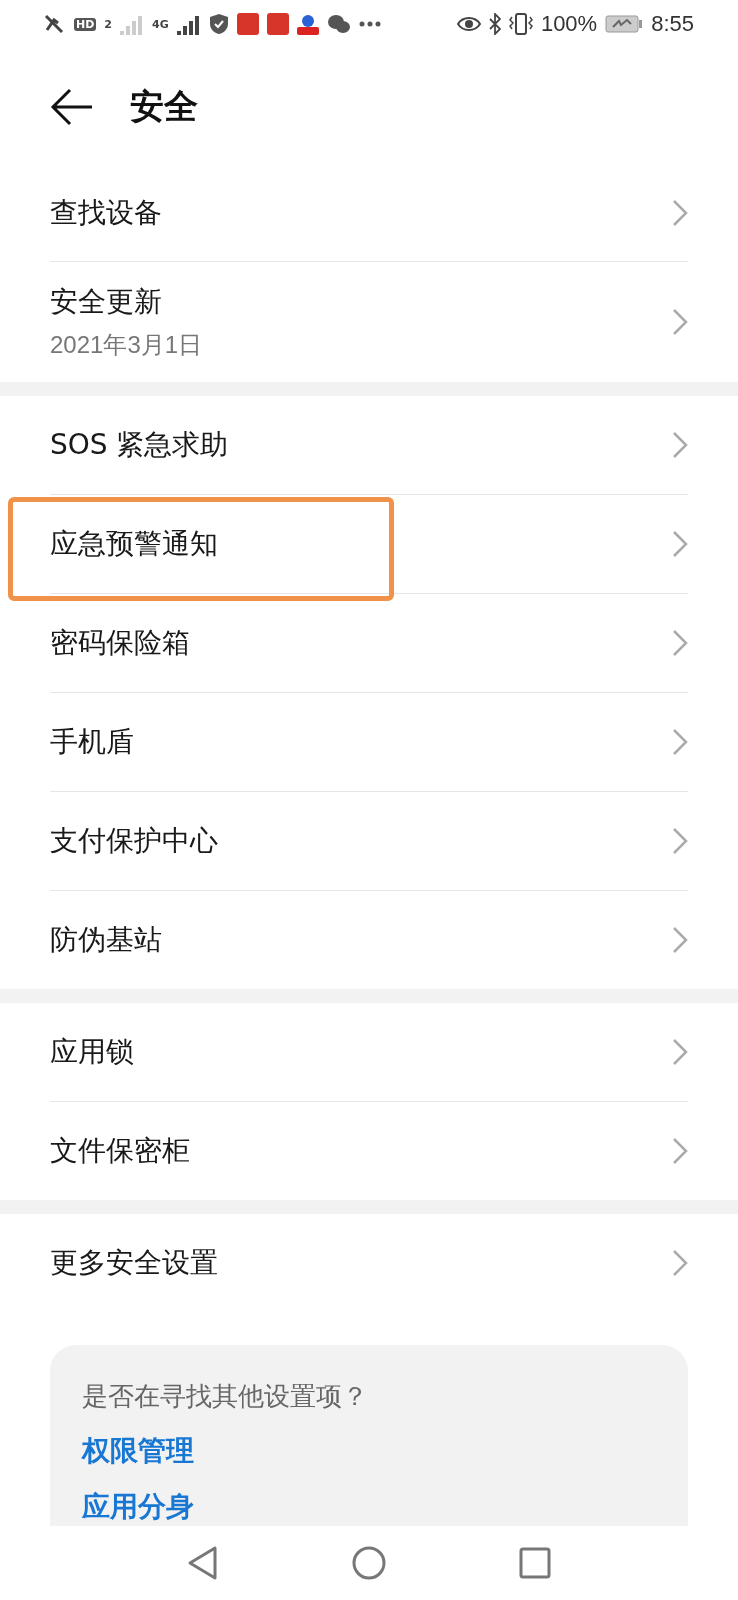 This screenshot has width=738, height=1600. I want to click on setting-label: 文件保密柜, so click(120, 1150).